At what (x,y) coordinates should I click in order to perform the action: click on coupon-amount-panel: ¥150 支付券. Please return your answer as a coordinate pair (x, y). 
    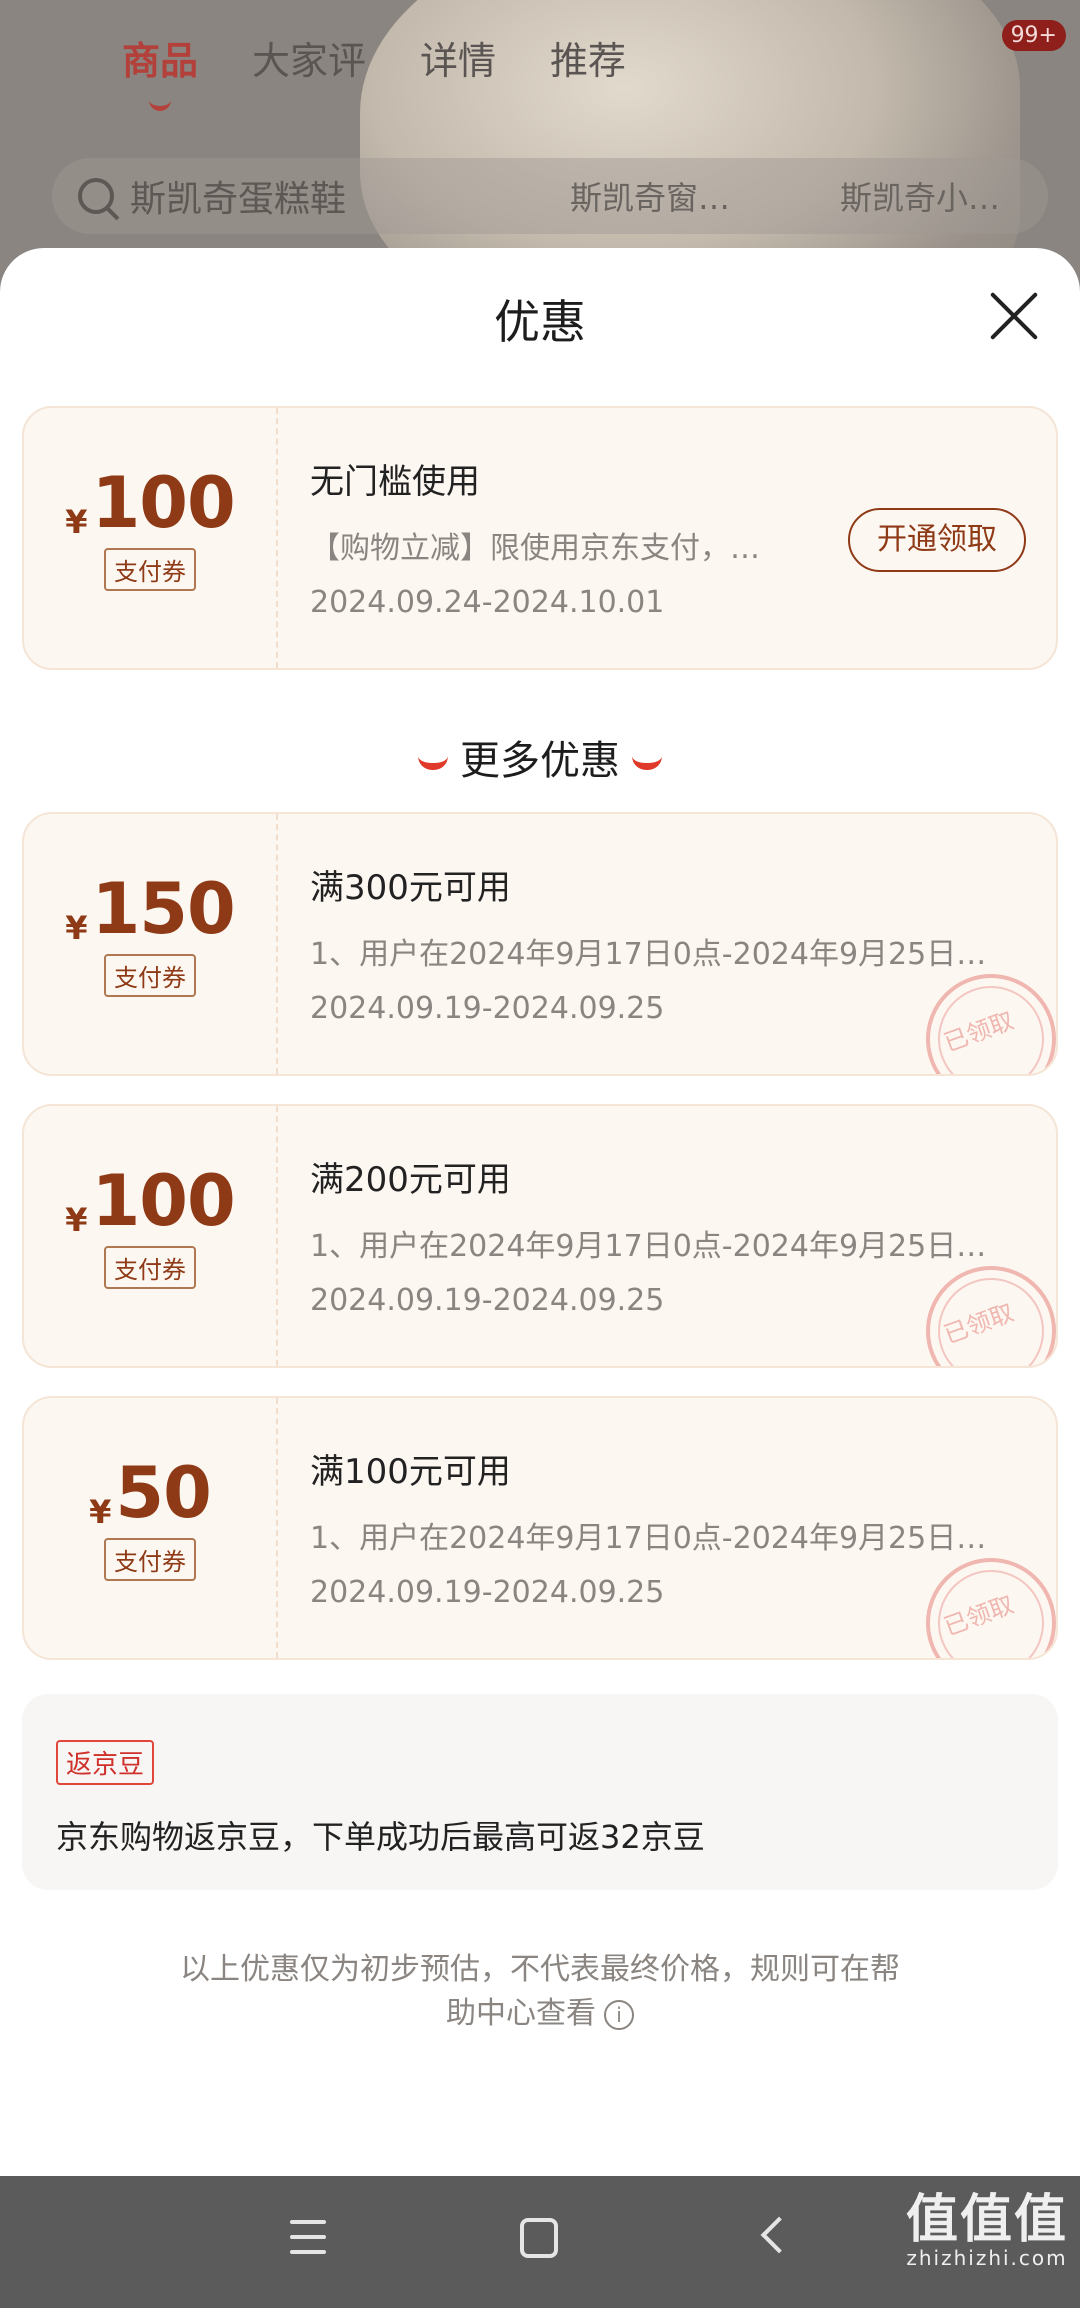
    Looking at the image, I should click on (151, 944).